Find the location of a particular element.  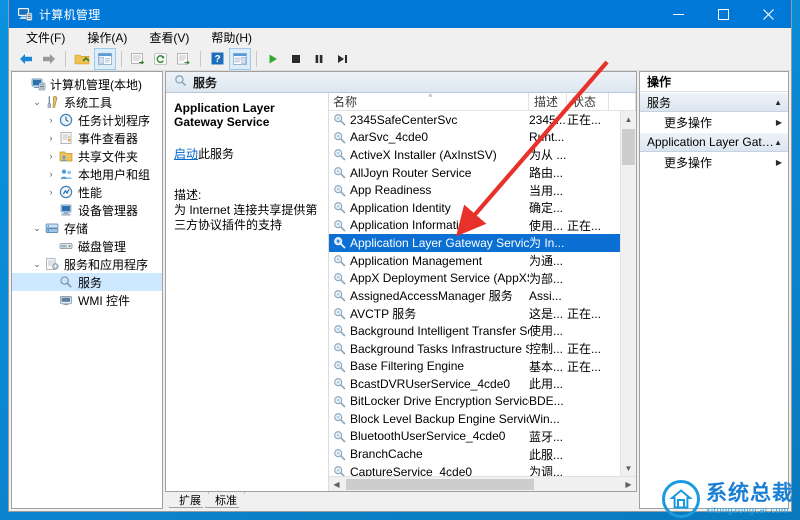

show-action-pane-button is located at coordinates (240, 58).